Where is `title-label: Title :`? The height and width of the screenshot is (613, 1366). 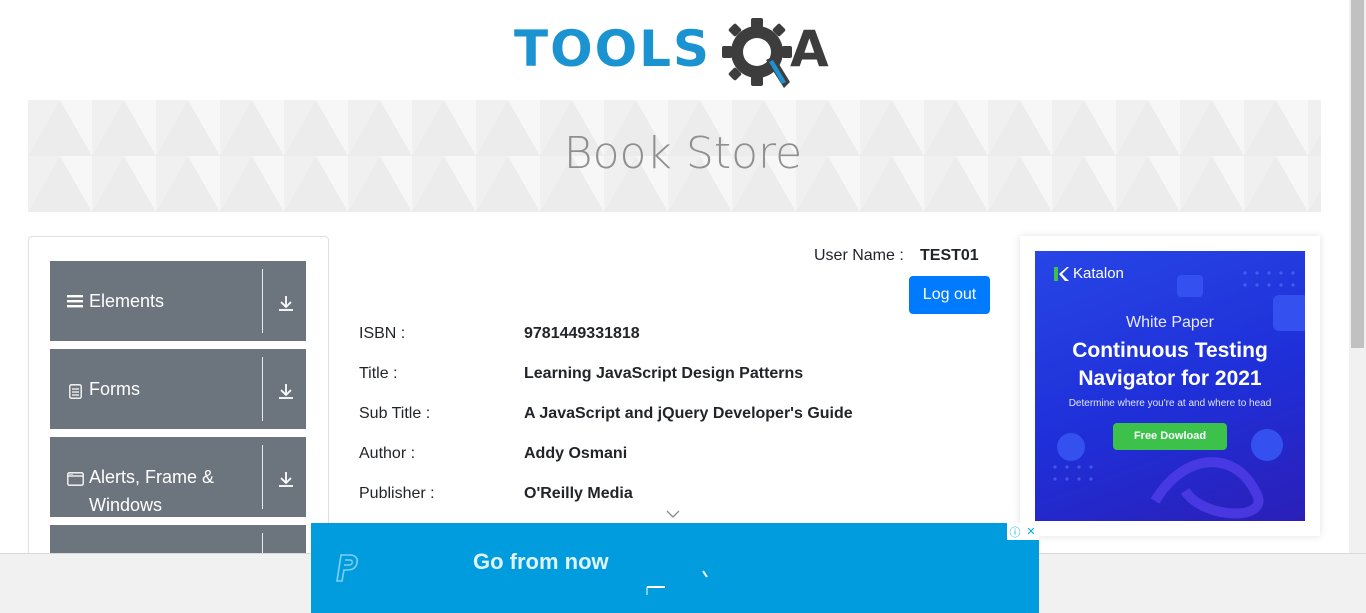
title-label: Title : is located at coordinates (378, 373).